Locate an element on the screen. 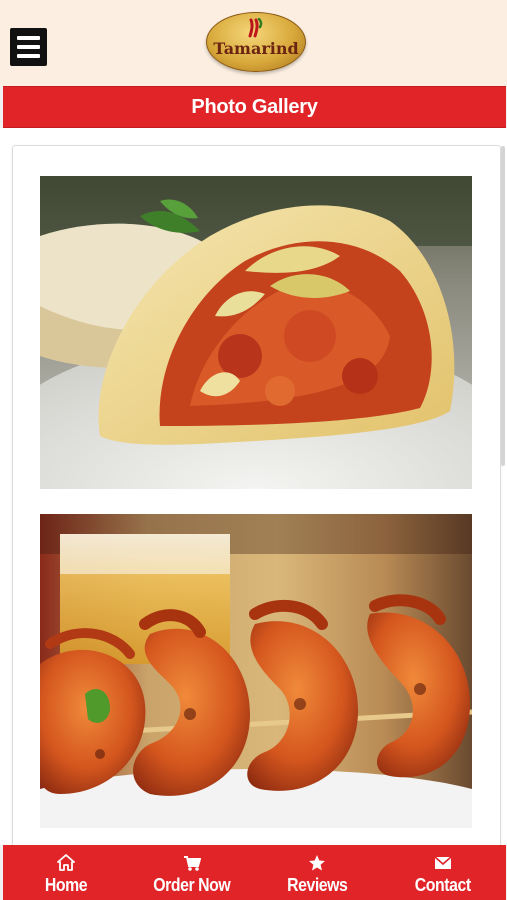 This screenshot has height=900, width=507. nav-reviews: Reviews is located at coordinates (318, 872).